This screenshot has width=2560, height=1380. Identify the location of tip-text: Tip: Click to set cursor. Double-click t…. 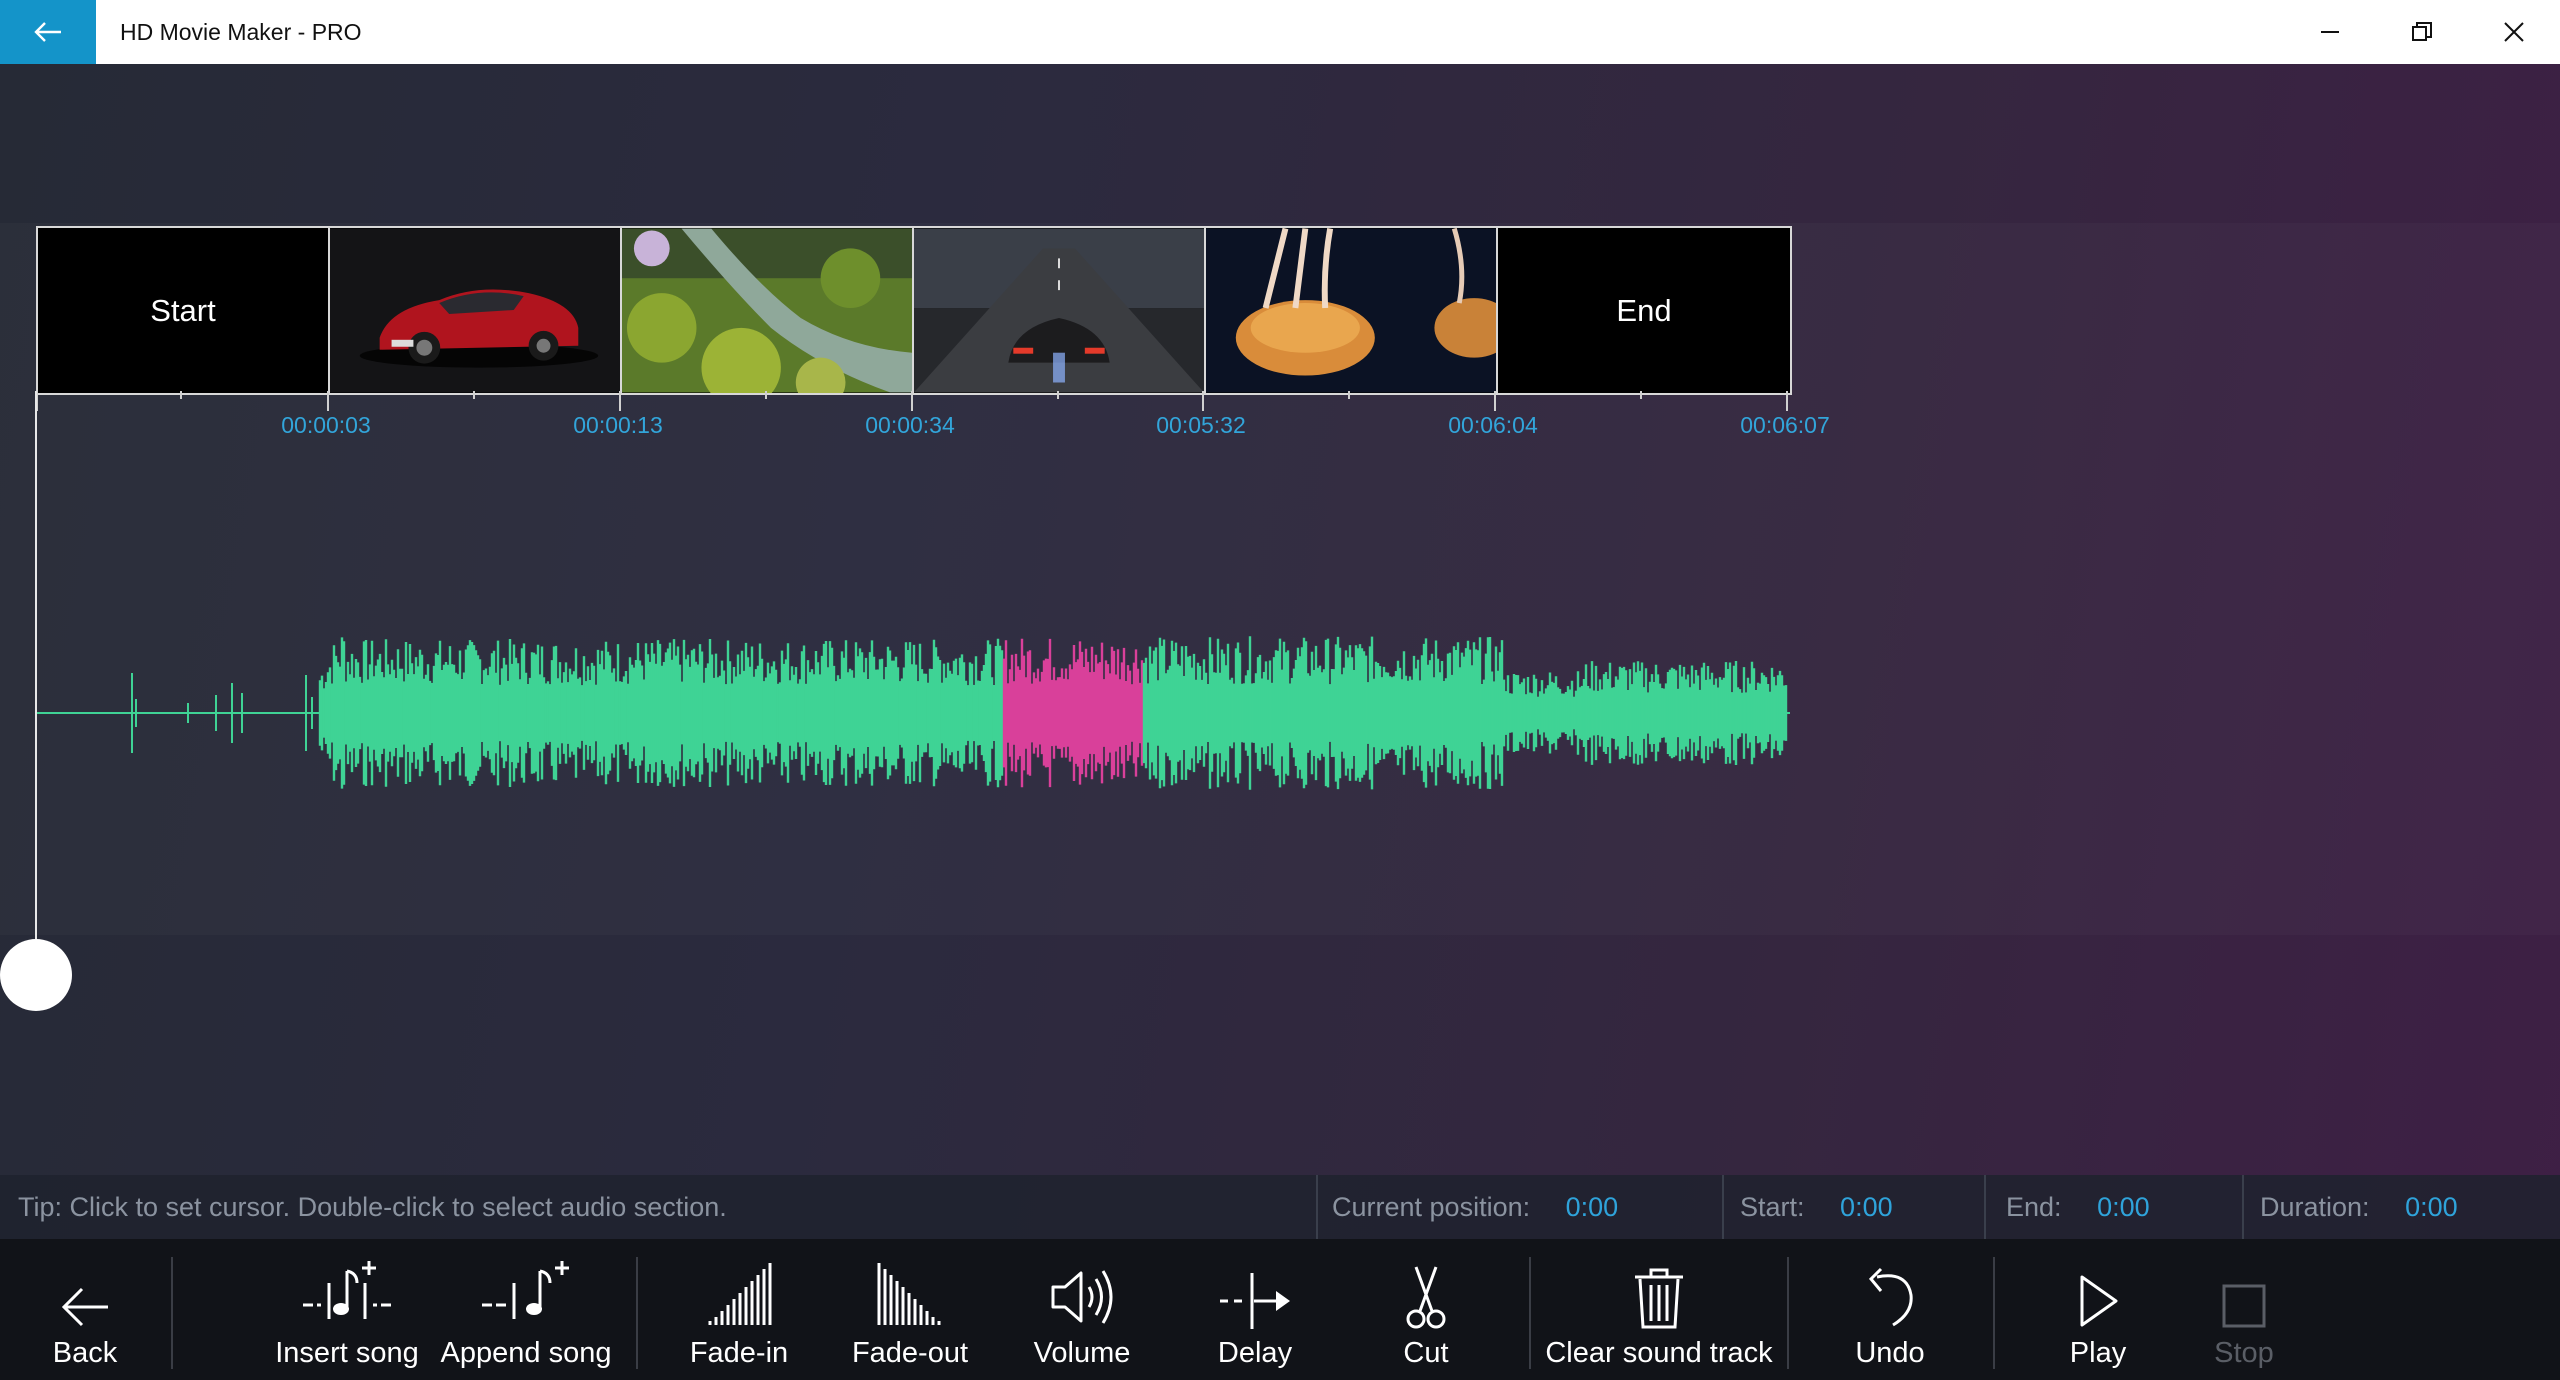
(372, 1207).